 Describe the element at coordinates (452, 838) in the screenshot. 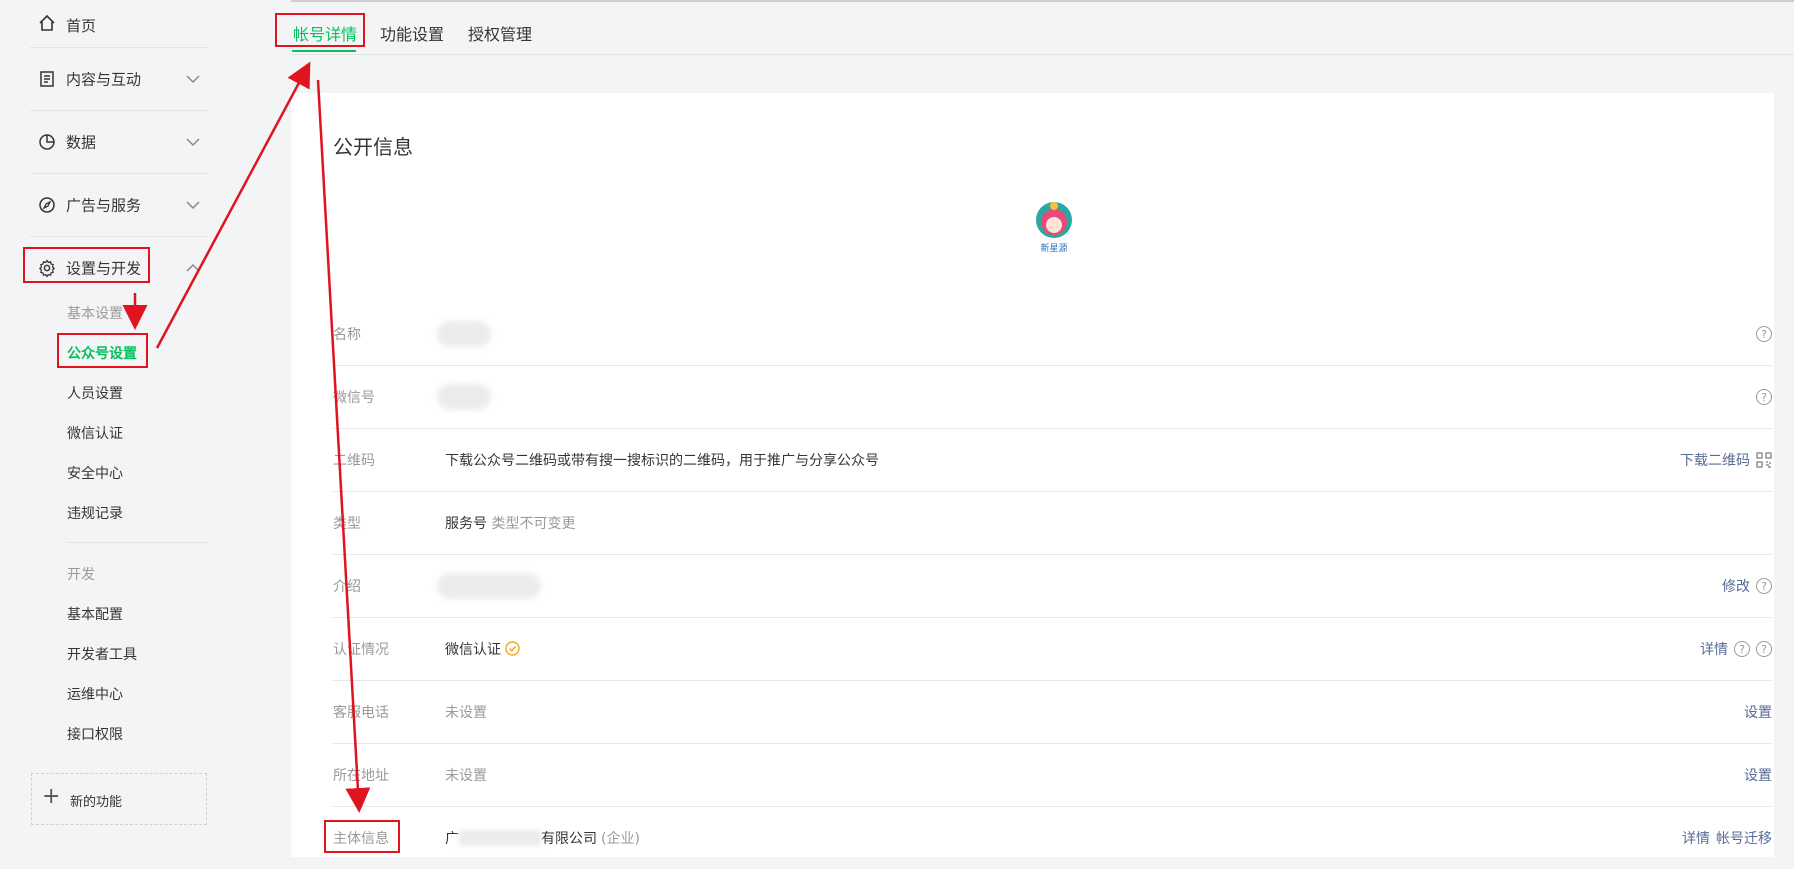

I see `entity-name-prefix: 广` at that location.